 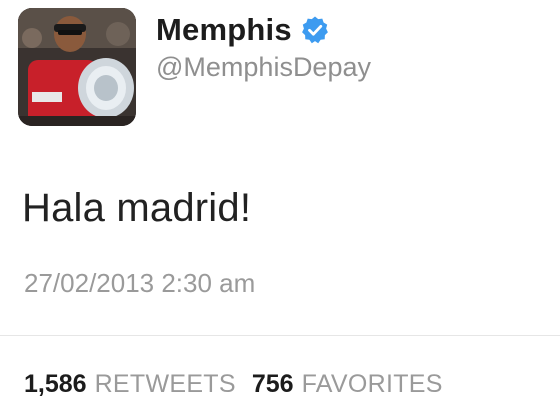 I want to click on avatar, so click(x=77, y=67).